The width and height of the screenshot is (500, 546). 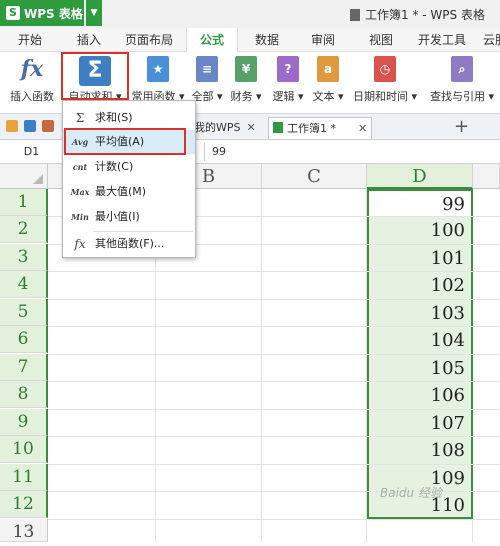 What do you see at coordinates (53, 13) in the screenshot?
I see `app-name: WPS 表格` at bounding box center [53, 13].